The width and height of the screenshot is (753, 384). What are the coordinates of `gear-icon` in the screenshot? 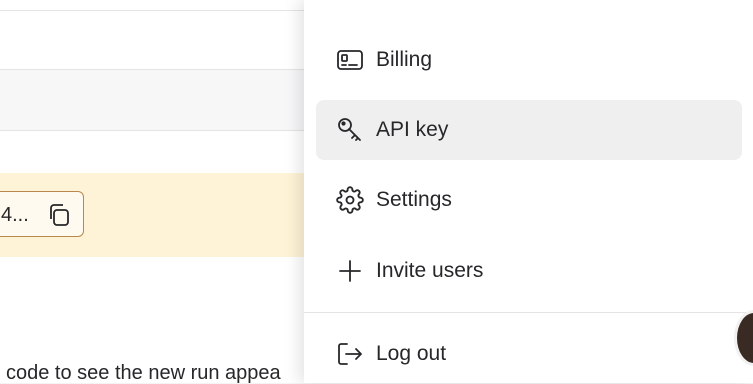 It's located at (350, 200).